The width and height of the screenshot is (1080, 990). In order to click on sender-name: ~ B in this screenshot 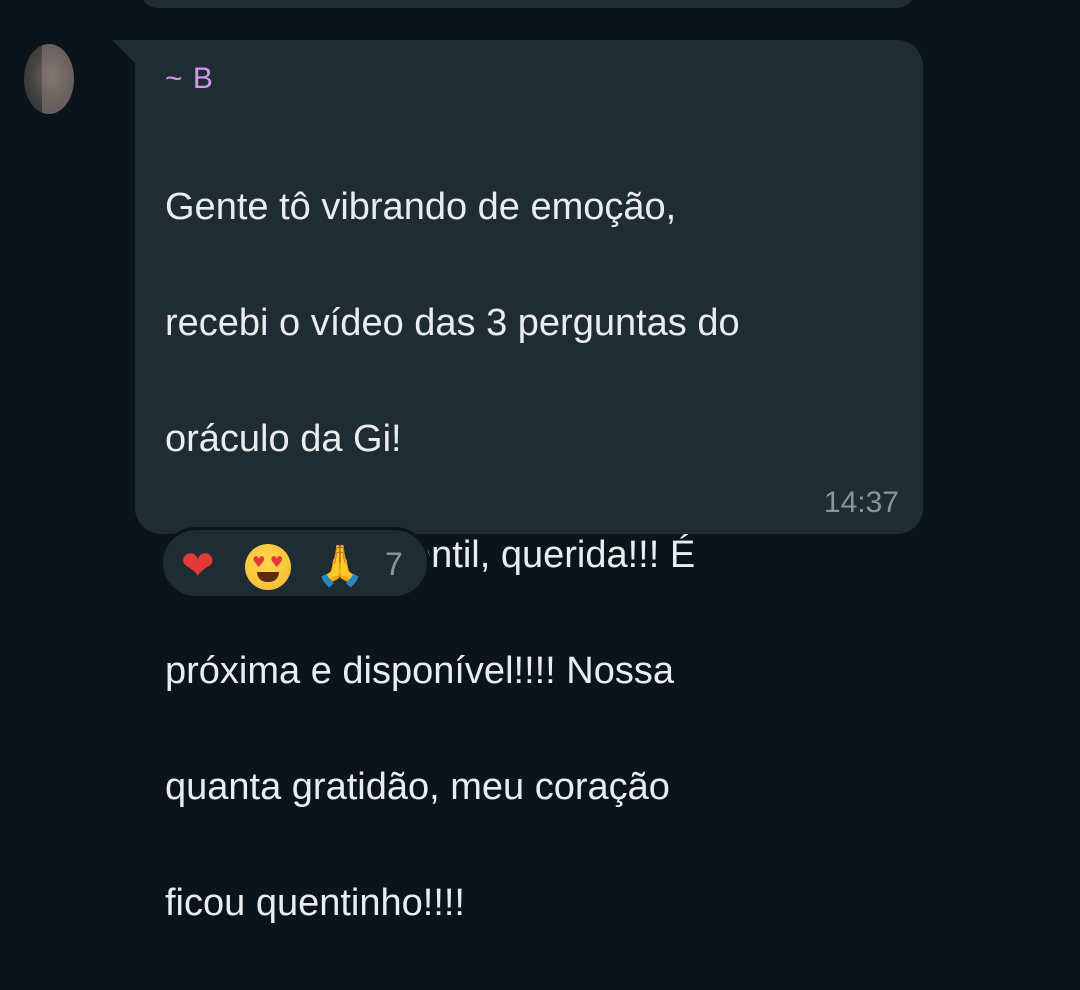, I will do `click(189, 79)`.